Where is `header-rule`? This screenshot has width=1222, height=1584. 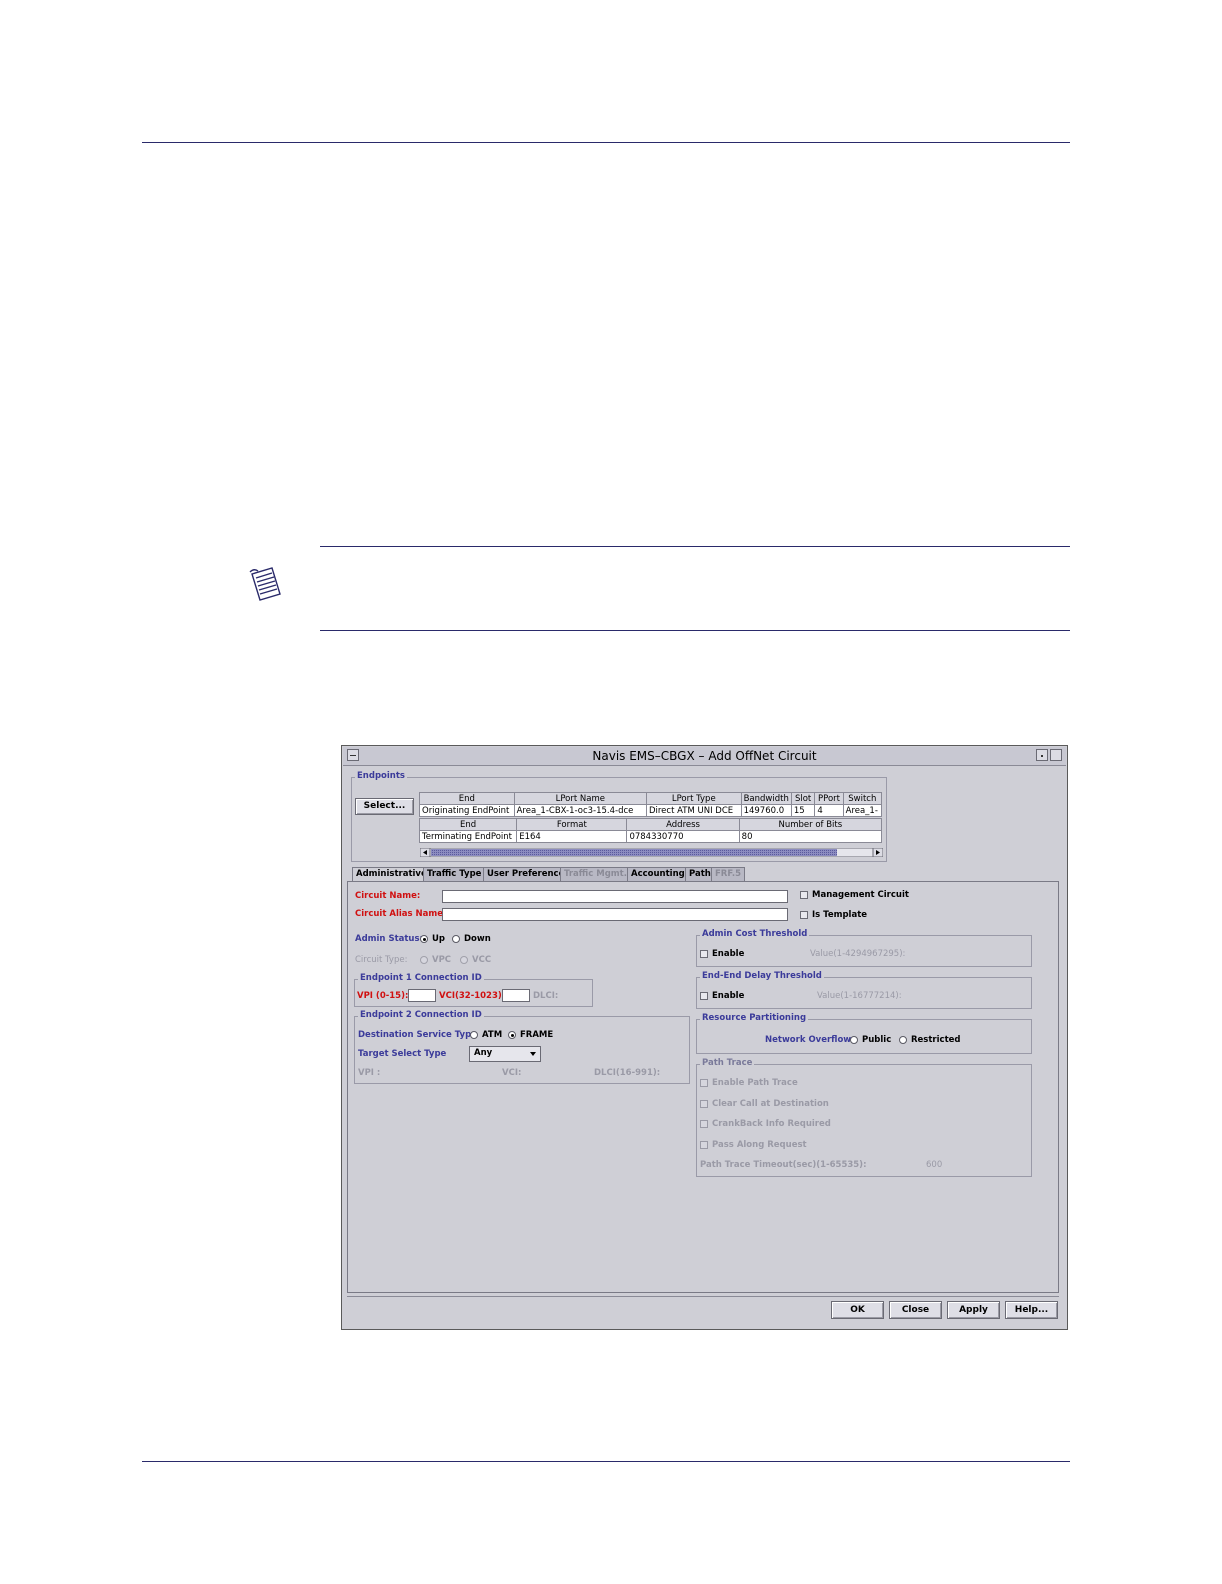
header-rule is located at coordinates (606, 142).